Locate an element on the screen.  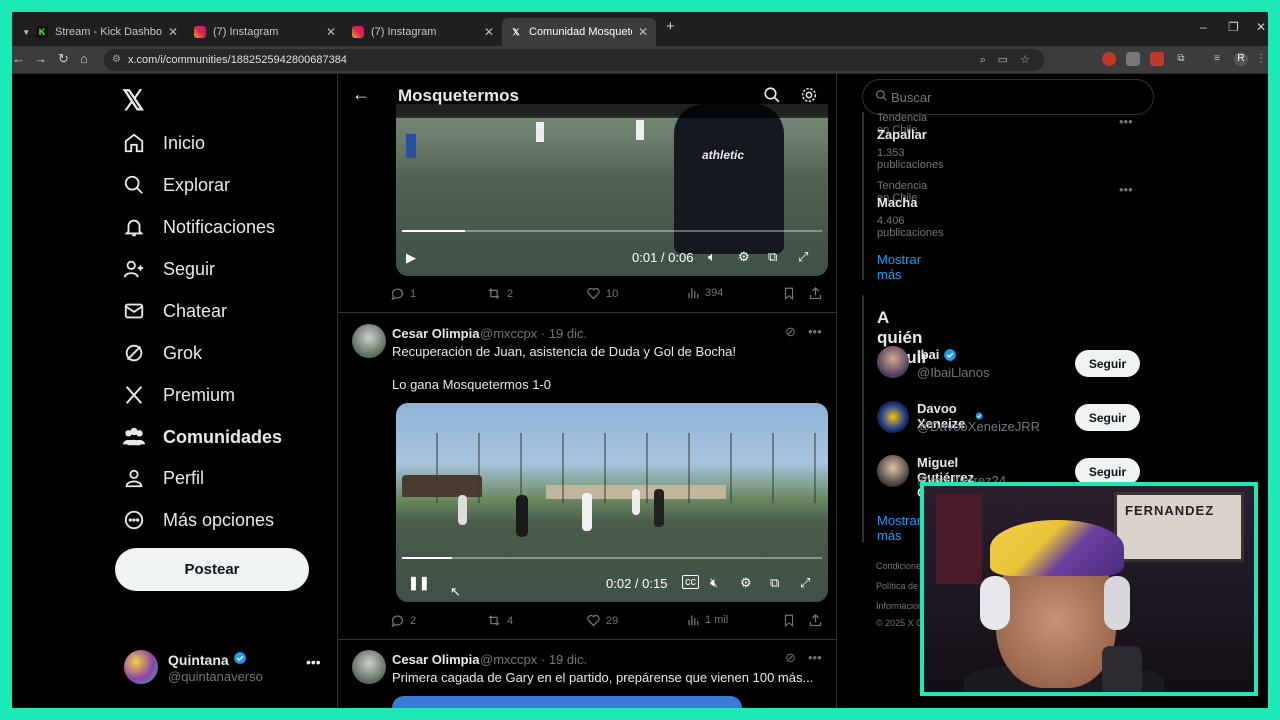
tweet-media is located at coordinates (567, 702).